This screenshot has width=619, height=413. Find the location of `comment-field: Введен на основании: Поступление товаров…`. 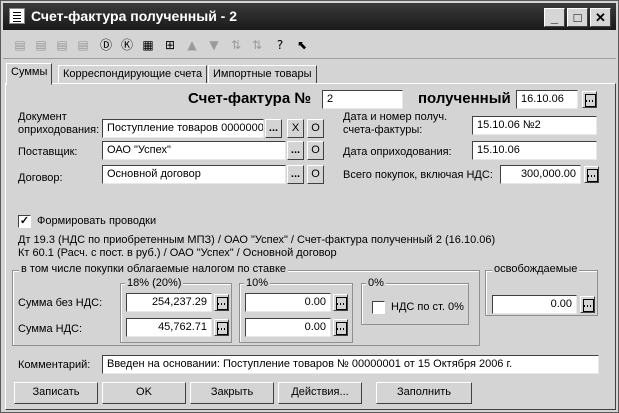

comment-field: Введен на основании: Поступление товаров… is located at coordinates (350, 364).